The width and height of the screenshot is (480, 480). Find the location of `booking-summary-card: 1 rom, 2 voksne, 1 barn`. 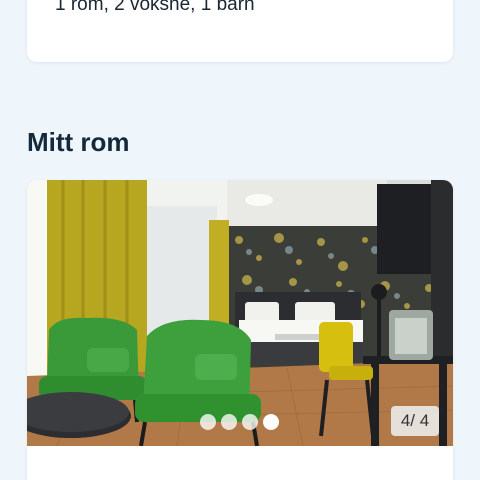

booking-summary-card: 1 rom, 2 voksne, 1 barn is located at coordinates (240, 31).